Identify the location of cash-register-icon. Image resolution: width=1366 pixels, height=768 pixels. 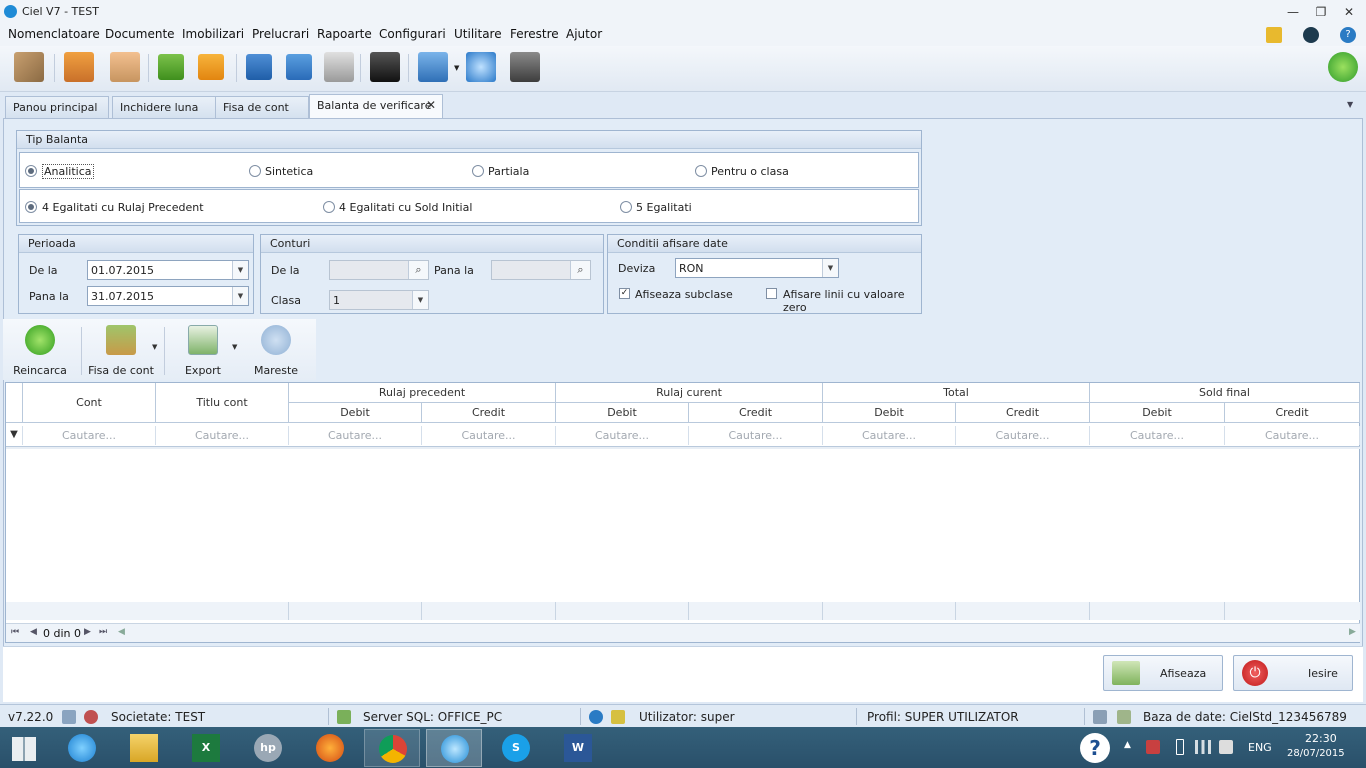
(339, 67).